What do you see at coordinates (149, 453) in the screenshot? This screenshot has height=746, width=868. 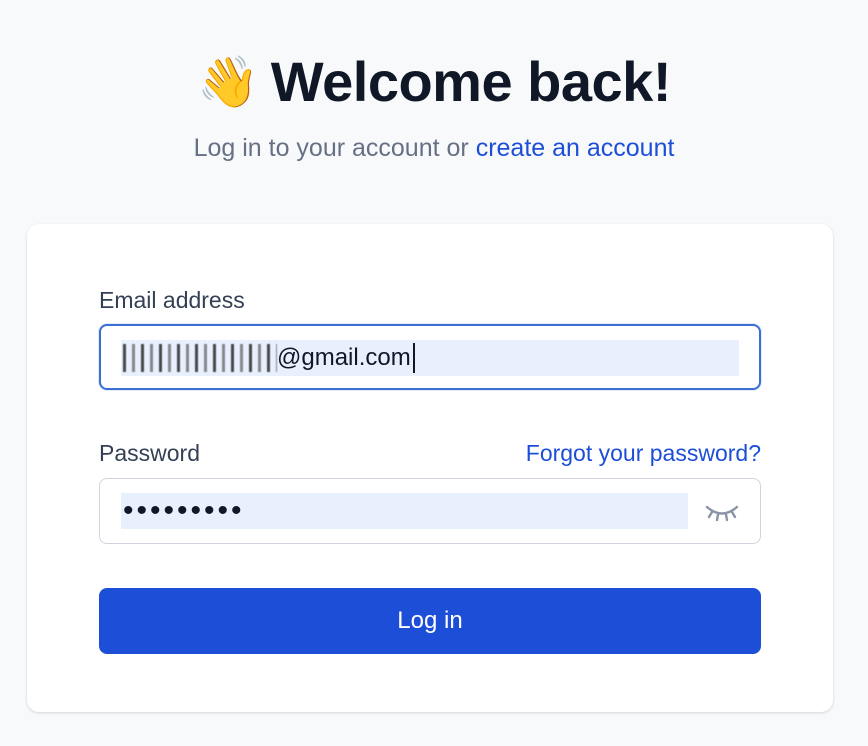 I see `password-label: Password` at bounding box center [149, 453].